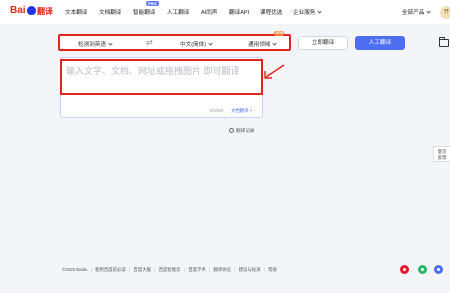 This screenshot has height=293, width=450. I want to click on char-count: 0/1000, so click(217, 110).